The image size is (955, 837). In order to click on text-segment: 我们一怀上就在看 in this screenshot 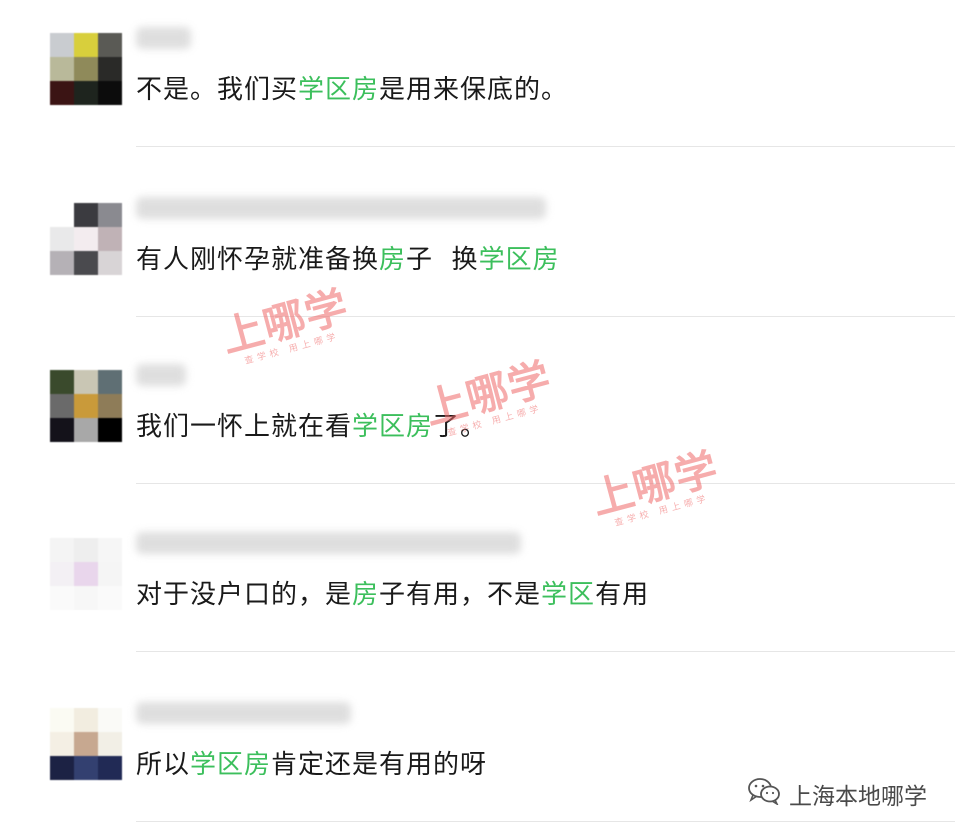, I will do `click(244, 427)`.